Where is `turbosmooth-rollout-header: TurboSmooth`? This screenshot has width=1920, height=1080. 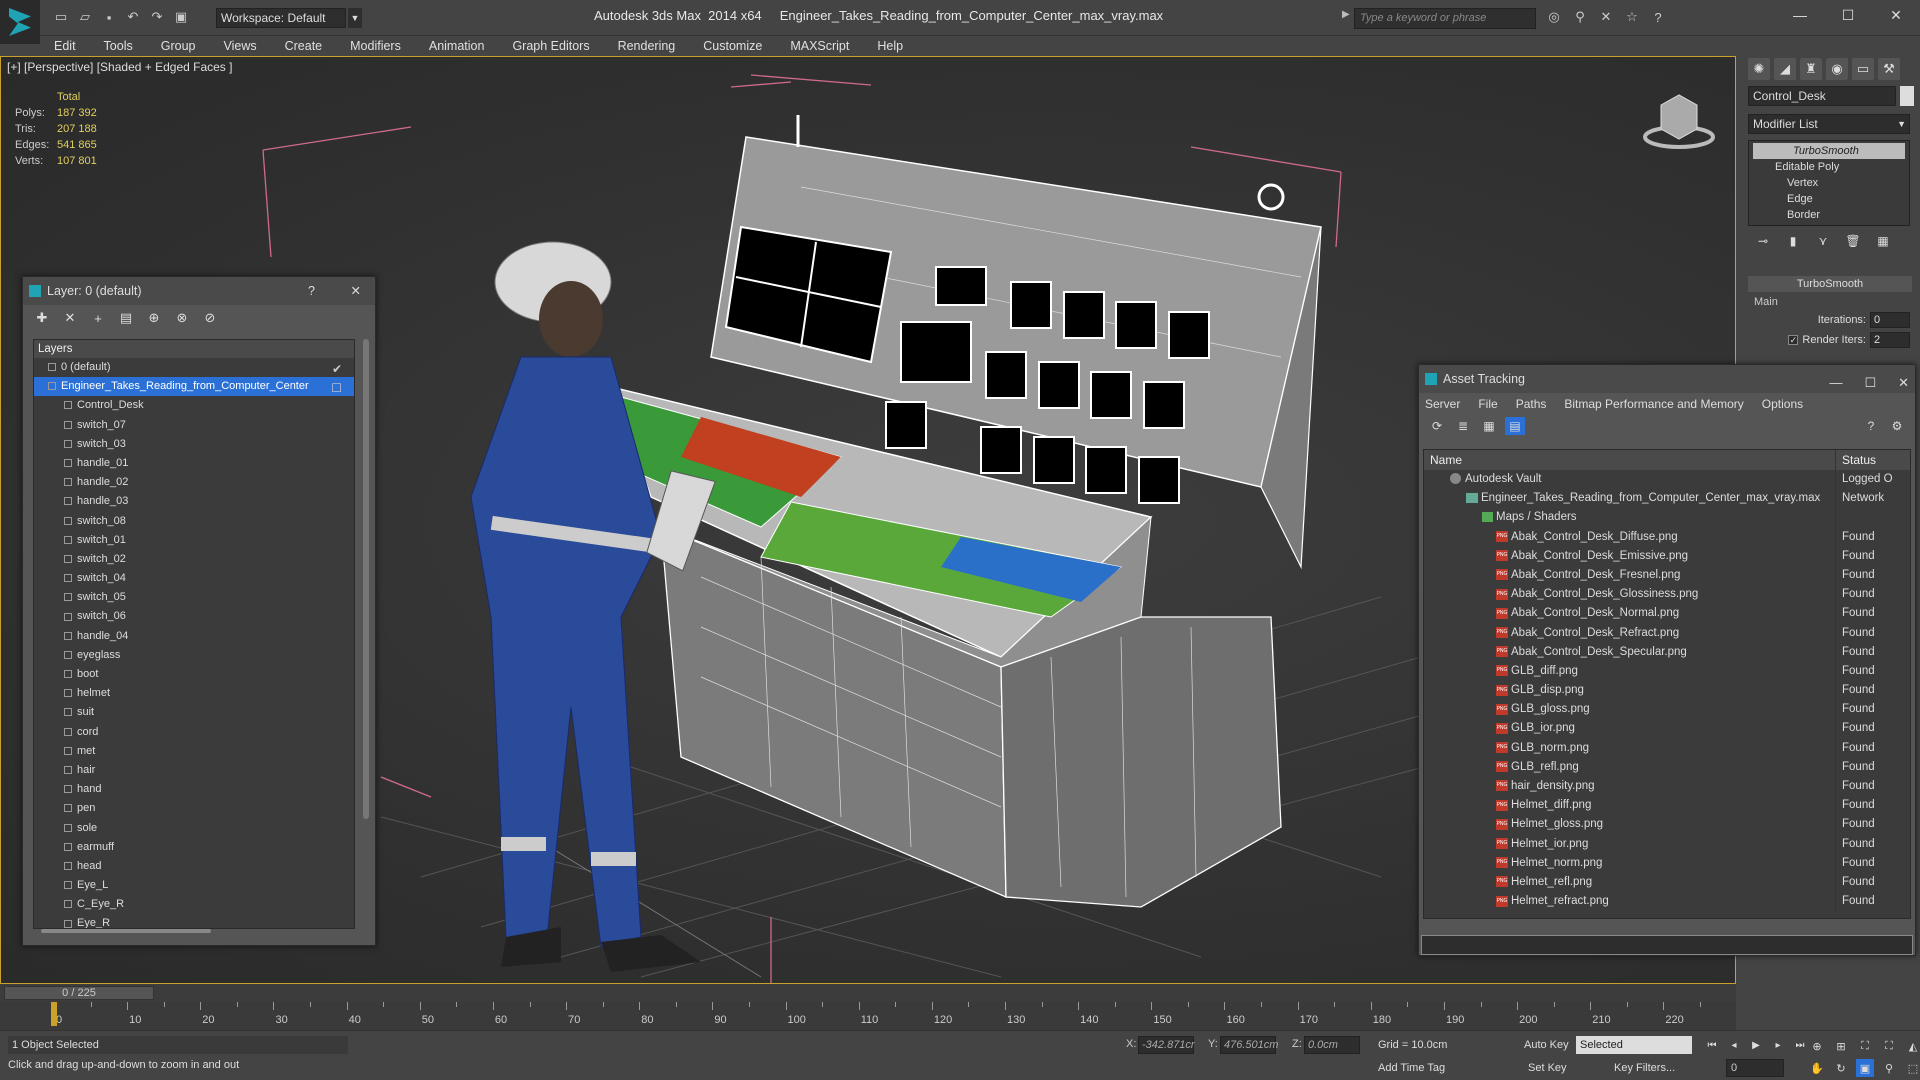 turbosmooth-rollout-header: TurboSmooth is located at coordinates (1830, 284).